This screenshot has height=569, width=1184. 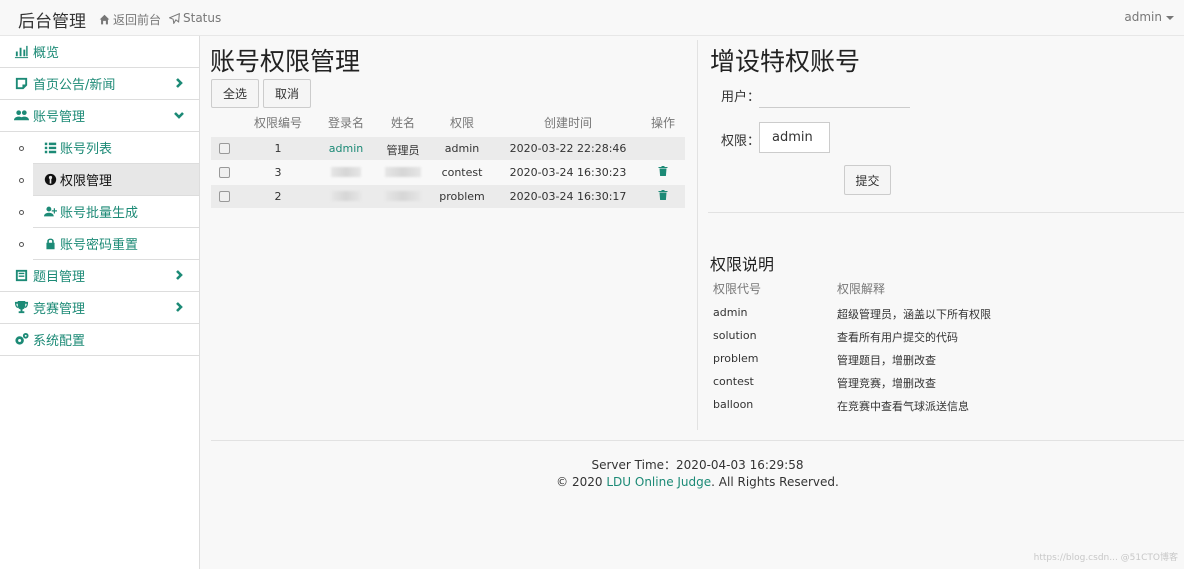 I want to click on trophy-icon, so click(x=21, y=308).